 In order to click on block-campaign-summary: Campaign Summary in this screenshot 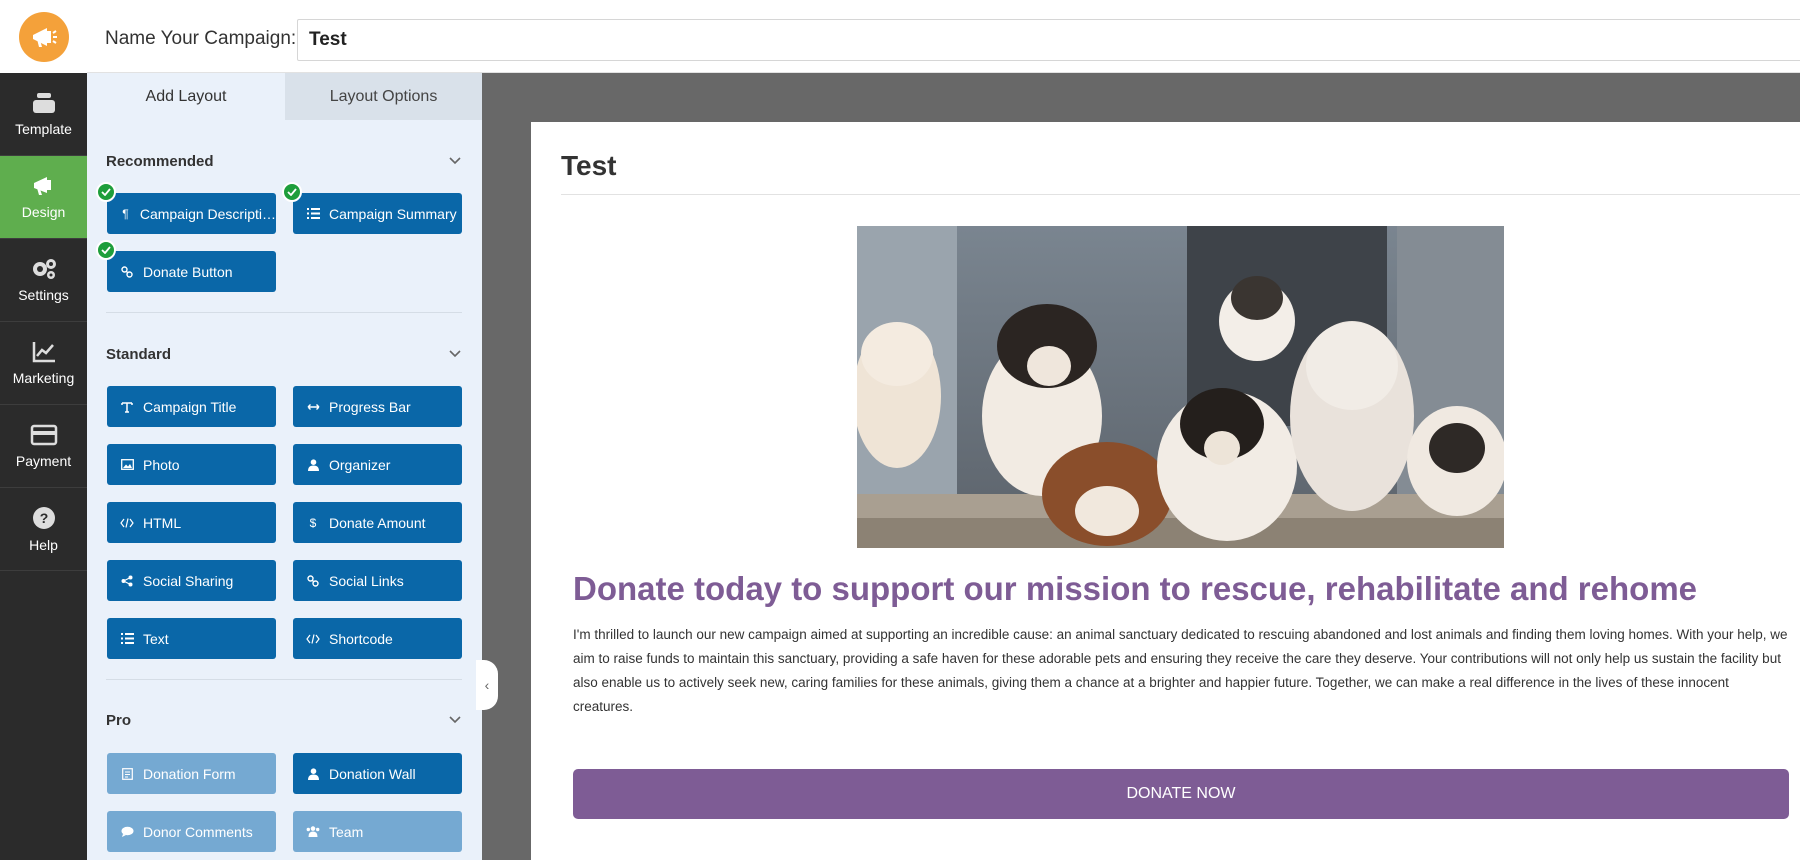, I will do `click(377, 213)`.